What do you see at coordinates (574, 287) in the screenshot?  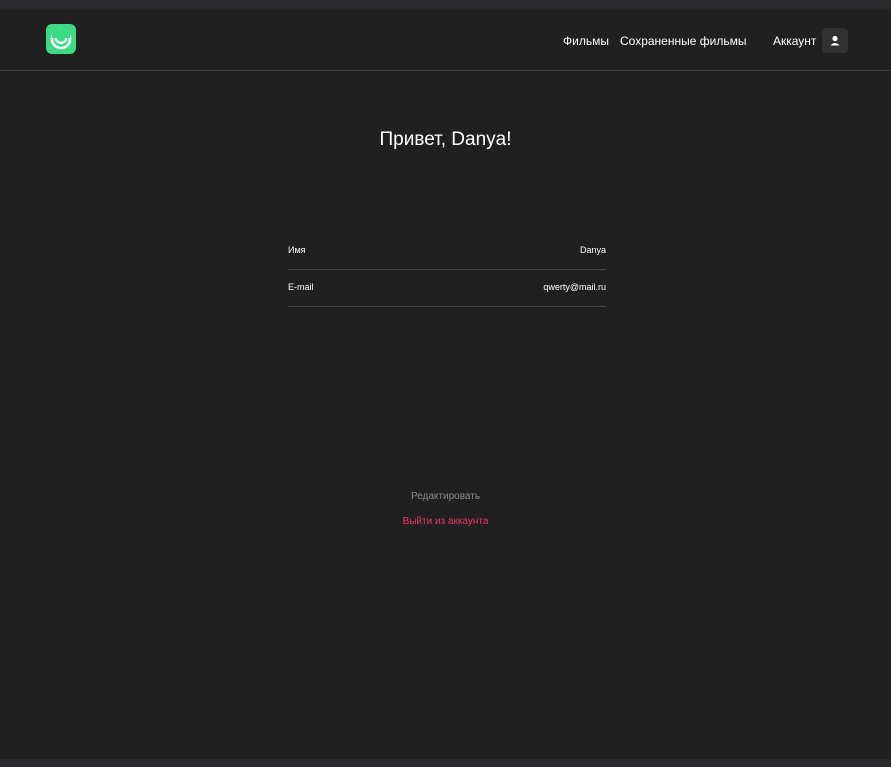 I see `email-value: qwerty@mail.ru` at bounding box center [574, 287].